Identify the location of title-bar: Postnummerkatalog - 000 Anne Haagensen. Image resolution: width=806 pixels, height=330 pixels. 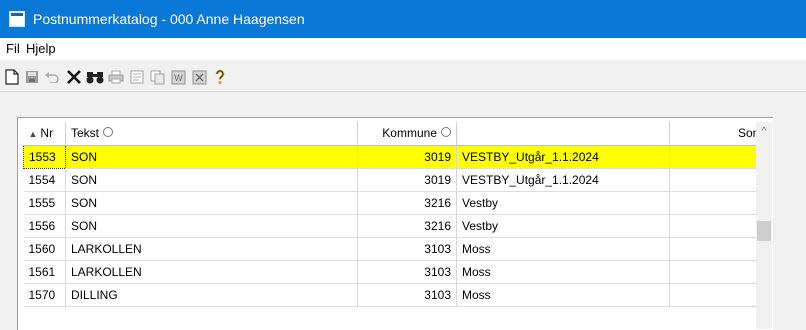
(403, 19).